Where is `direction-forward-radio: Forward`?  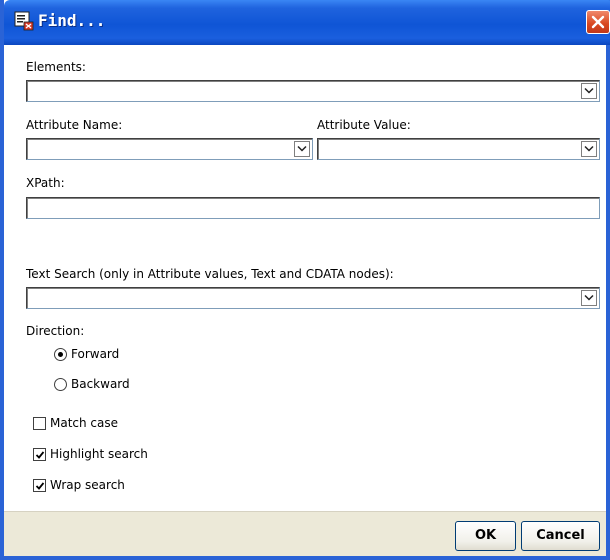 direction-forward-radio: Forward is located at coordinates (114, 355).